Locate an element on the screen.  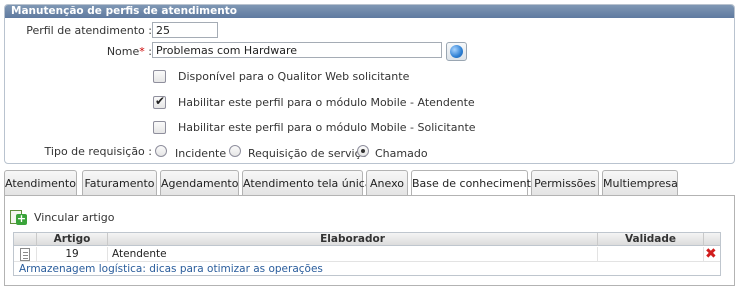
radio-chamado-label: Chamado is located at coordinates (401, 153).